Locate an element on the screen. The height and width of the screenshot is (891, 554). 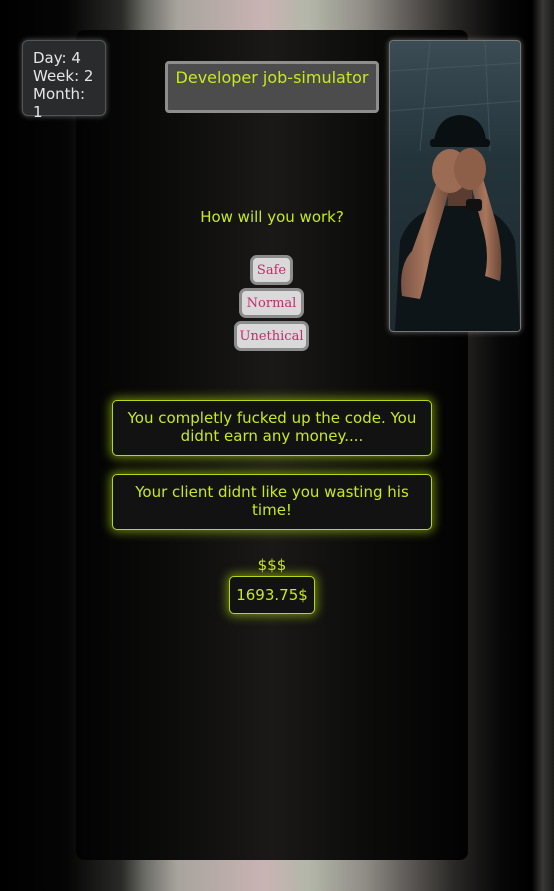
money-balance: 1693.75$ is located at coordinates (272, 595).